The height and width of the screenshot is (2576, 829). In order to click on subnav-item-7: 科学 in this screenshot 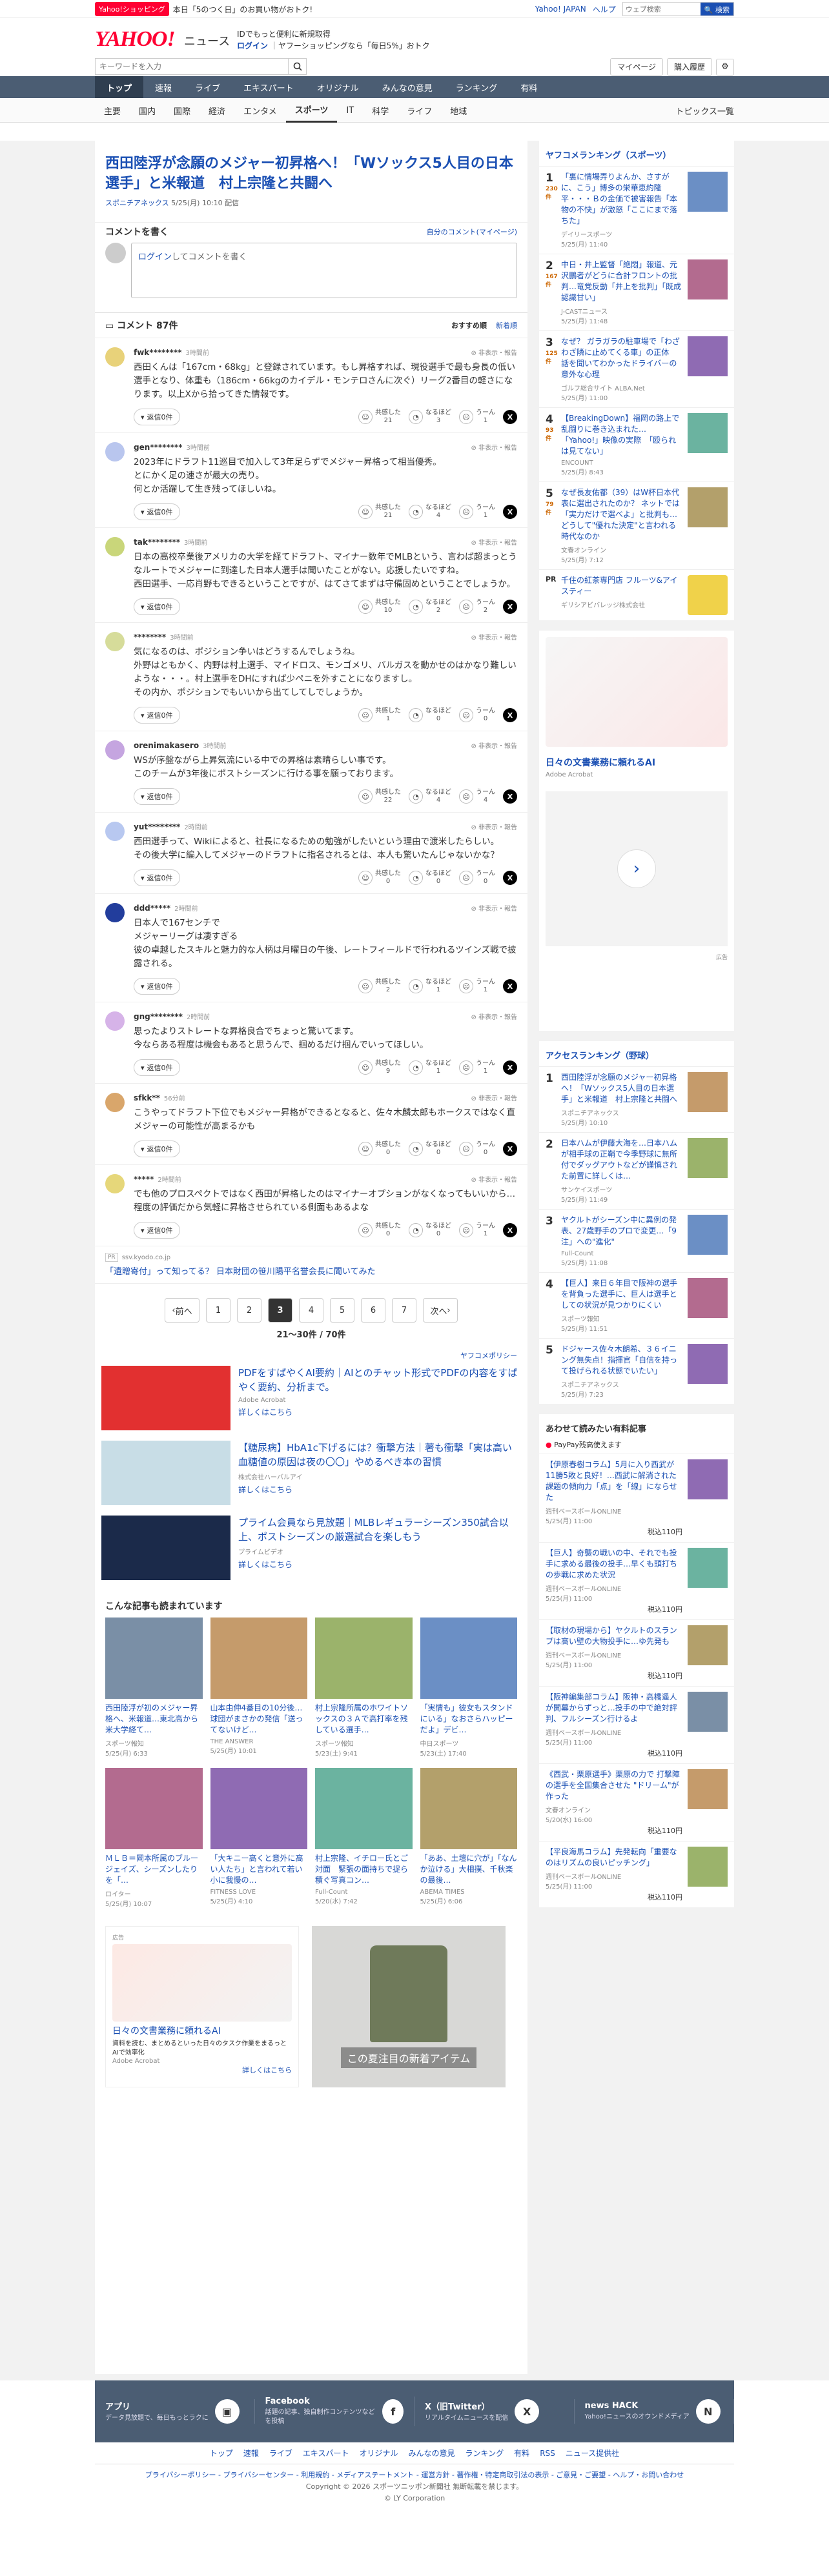, I will do `click(381, 110)`.